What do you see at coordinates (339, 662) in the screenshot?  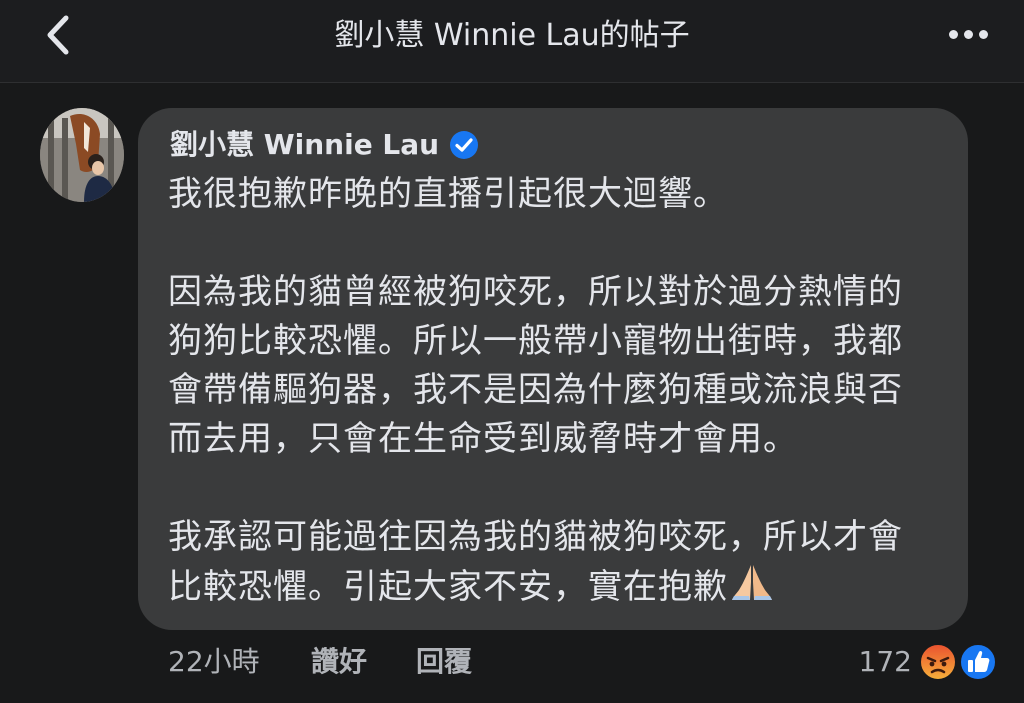 I see `like-button: 讚好` at bounding box center [339, 662].